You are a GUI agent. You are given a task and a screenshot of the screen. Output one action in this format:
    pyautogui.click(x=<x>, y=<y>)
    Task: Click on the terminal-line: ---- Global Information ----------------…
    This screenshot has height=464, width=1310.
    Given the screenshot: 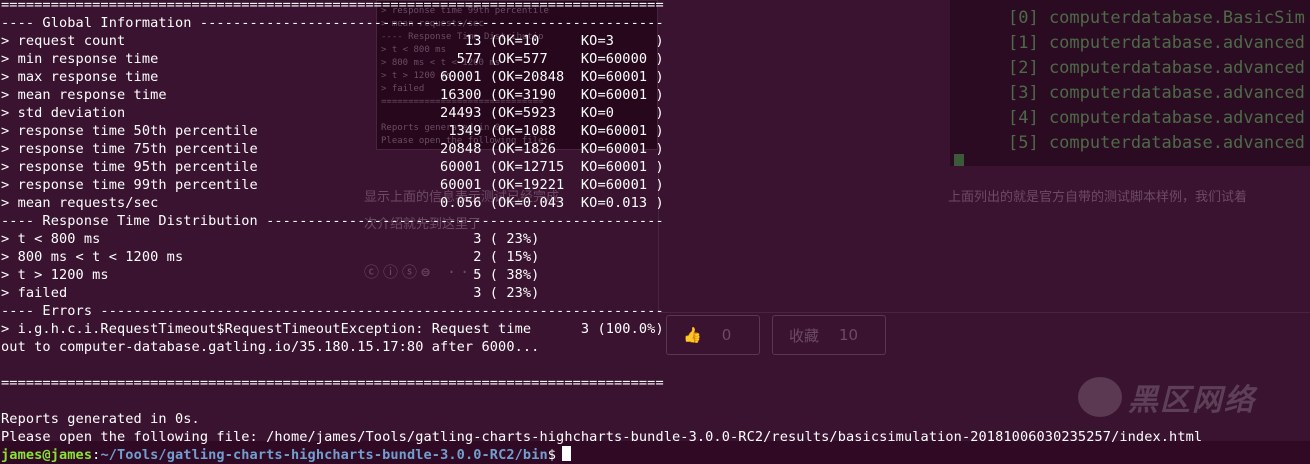 What is the action you would take?
    pyautogui.click(x=332, y=23)
    